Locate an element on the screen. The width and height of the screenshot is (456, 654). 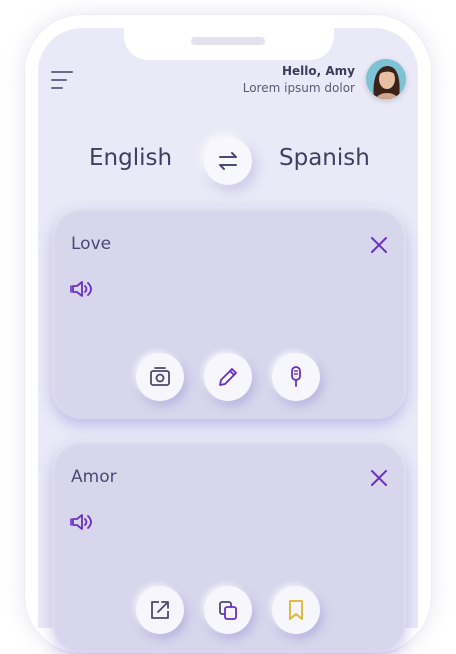
avatar is located at coordinates (386, 79).